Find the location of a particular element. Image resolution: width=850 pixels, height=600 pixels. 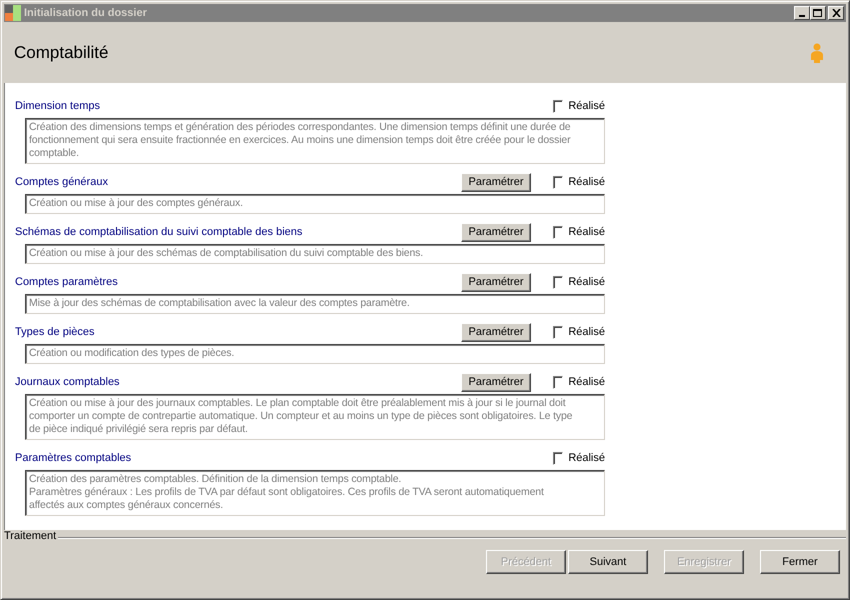

close-button is located at coordinates (836, 13).